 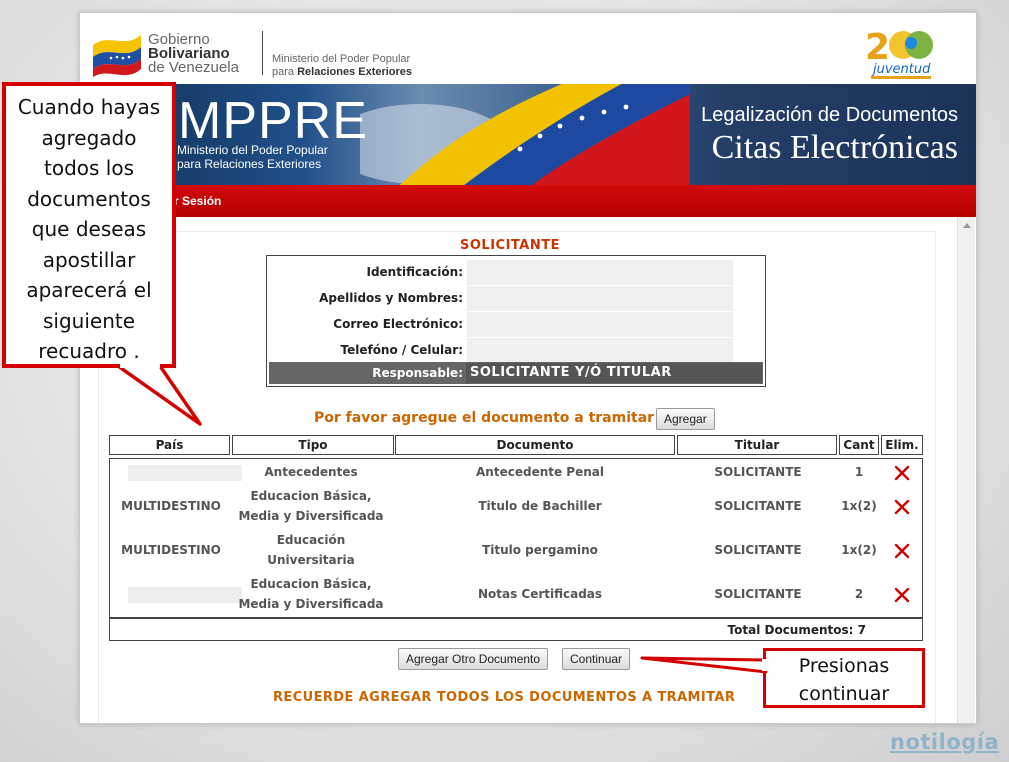 What do you see at coordinates (540, 550) in the screenshot?
I see `cell-documento: Titulo pergamino` at bounding box center [540, 550].